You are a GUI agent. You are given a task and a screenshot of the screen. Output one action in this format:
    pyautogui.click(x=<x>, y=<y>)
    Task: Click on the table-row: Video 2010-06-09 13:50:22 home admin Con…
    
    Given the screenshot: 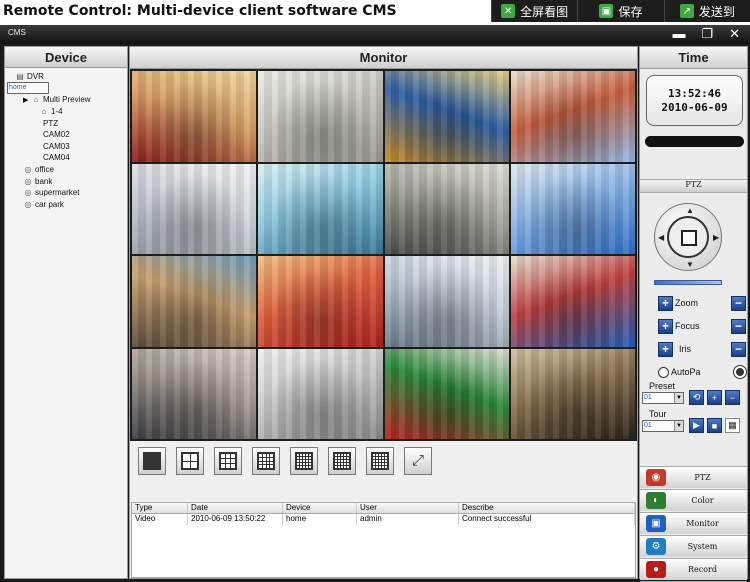 What is the action you would take?
    pyautogui.click(x=383, y=519)
    